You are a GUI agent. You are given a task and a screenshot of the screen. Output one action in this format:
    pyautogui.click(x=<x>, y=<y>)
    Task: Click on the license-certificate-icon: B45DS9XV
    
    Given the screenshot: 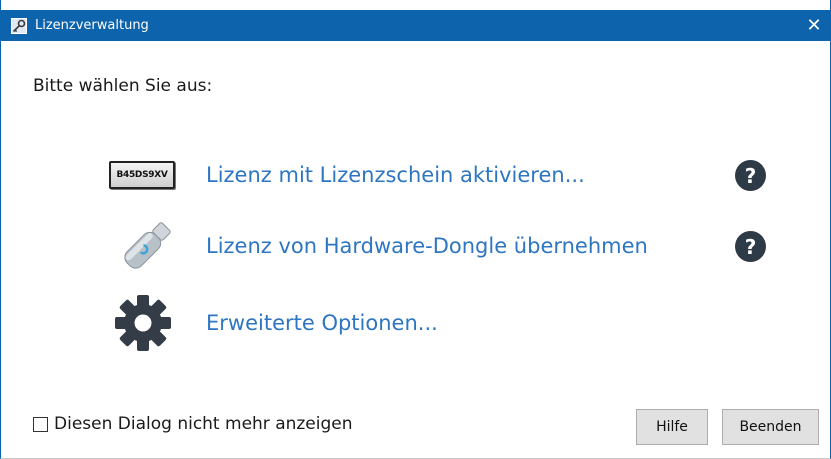 What is the action you would take?
    pyautogui.click(x=147, y=175)
    